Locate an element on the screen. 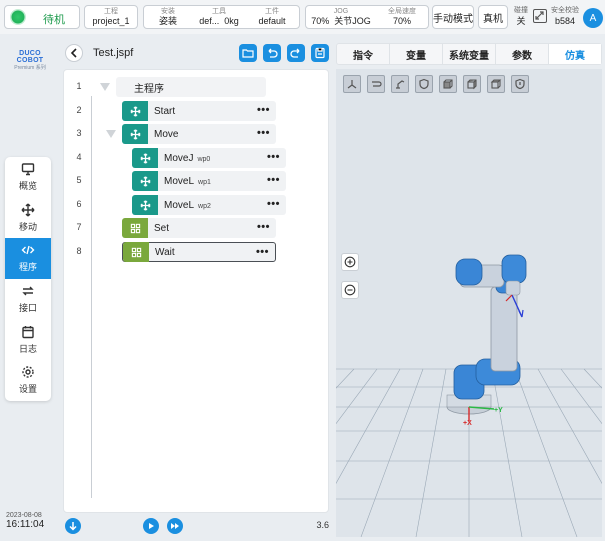 The width and height of the screenshot is (605, 541). tree-node-wait: Wait ••• is located at coordinates (199, 252).